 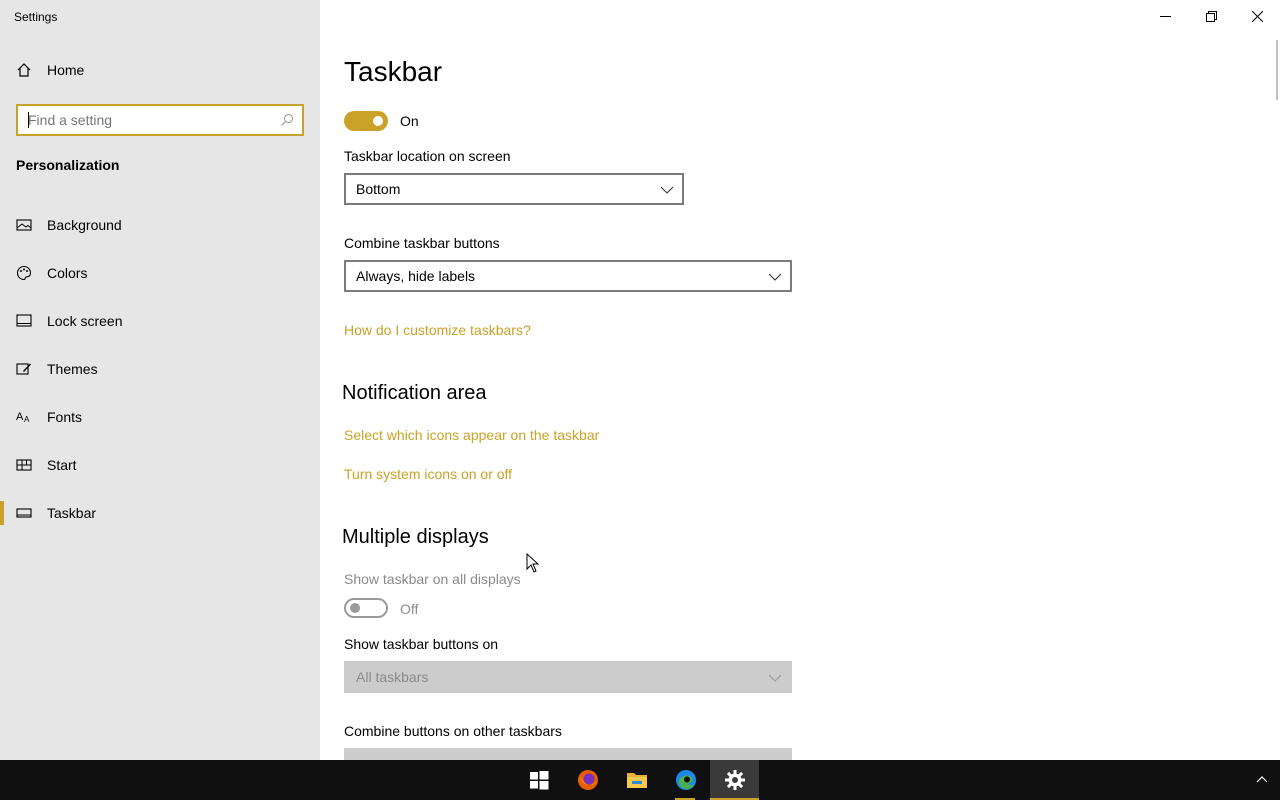 What do you see at coordinates (65, 417) in the screenshot?
I see `sidebar-item-label: Fonts` at bounding box center [65, 417].